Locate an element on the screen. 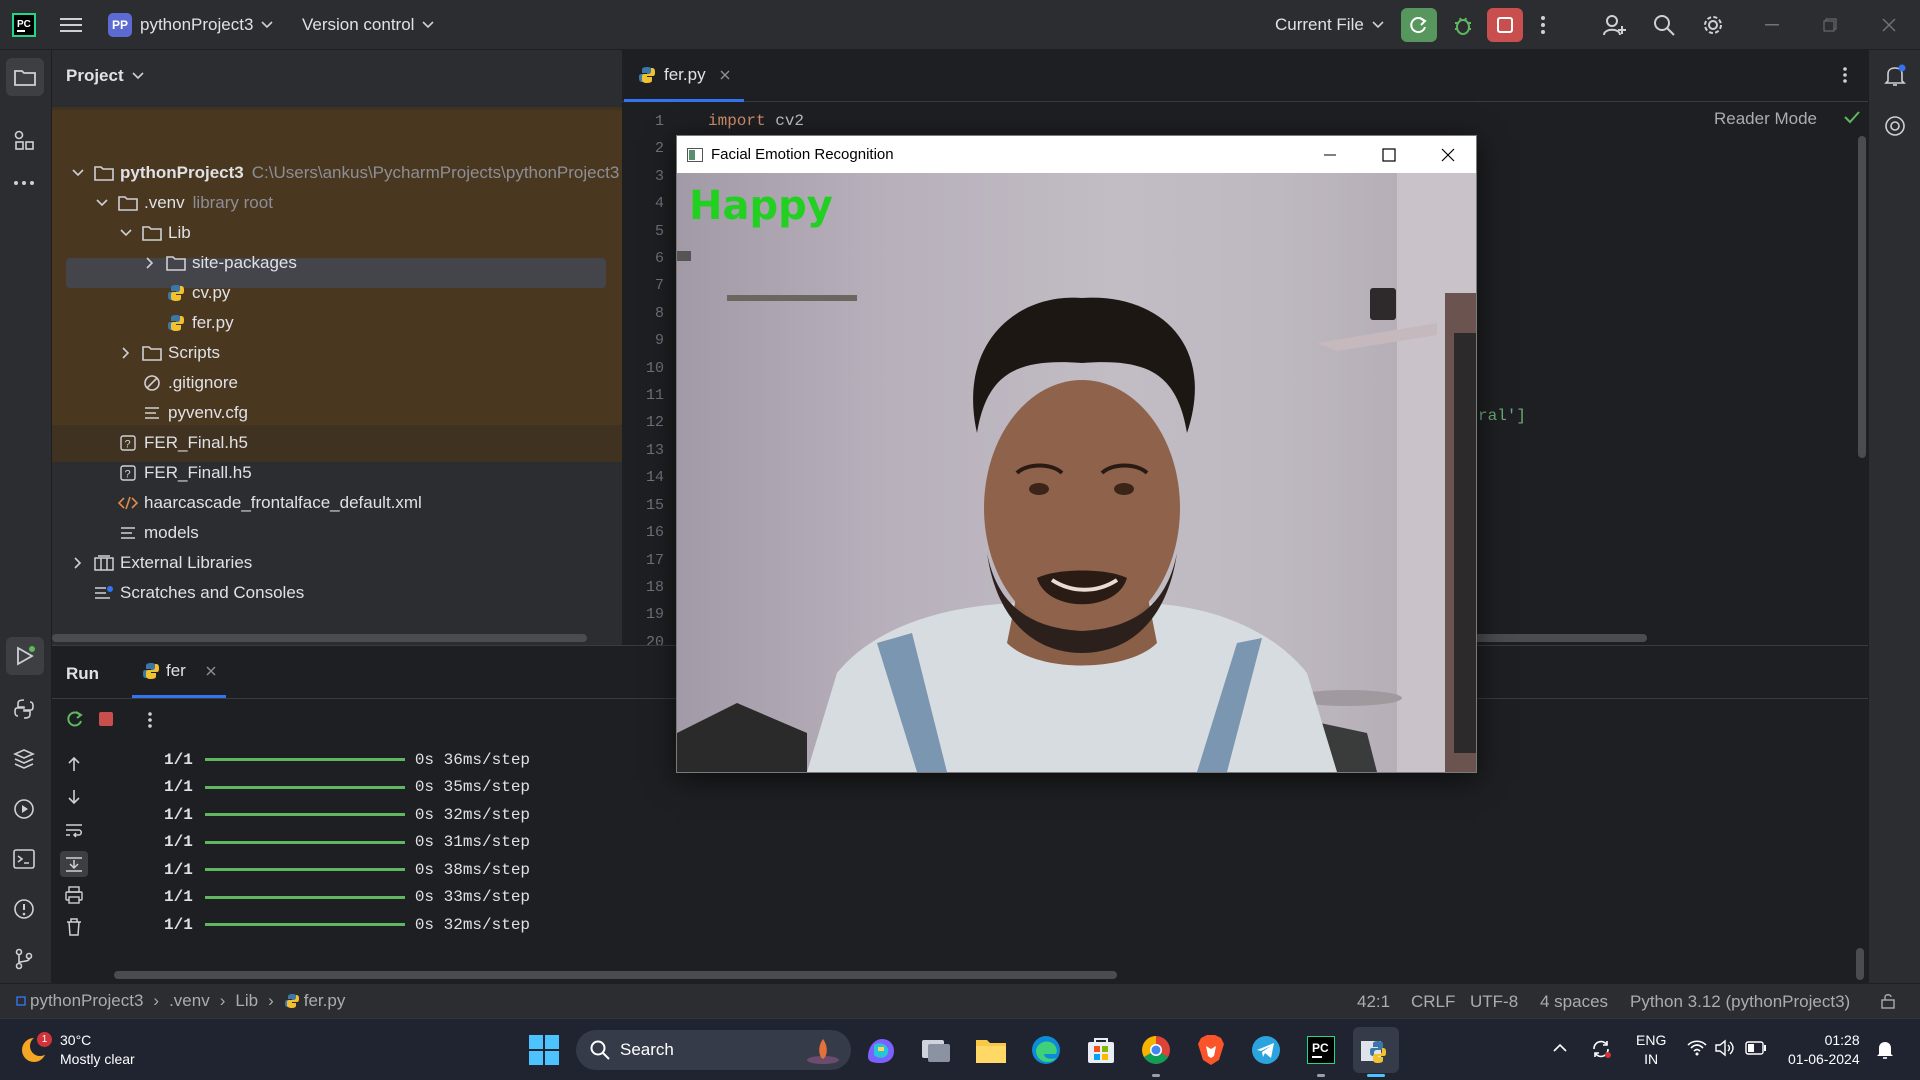  python-packages-icon is located at coordinates (24, 759).